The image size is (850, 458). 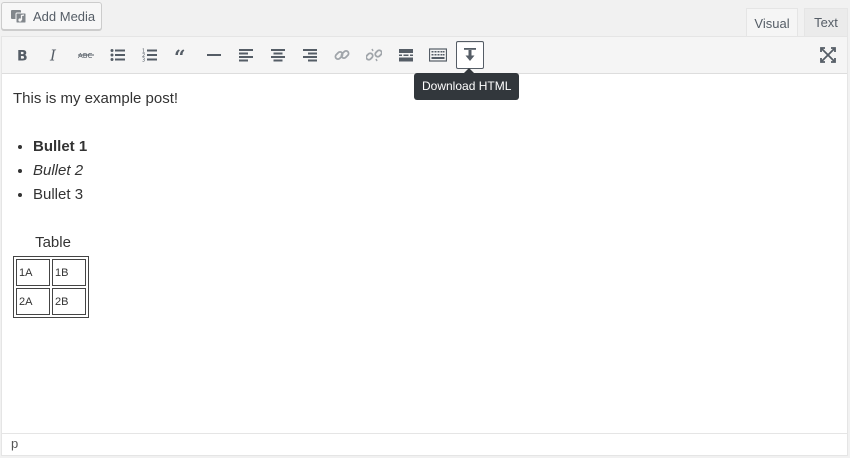 What do you see at coordinates (467, 84) in the screenshot?
I see `download-html-tooltip: Download HTML` at bounding box center [467, 84].